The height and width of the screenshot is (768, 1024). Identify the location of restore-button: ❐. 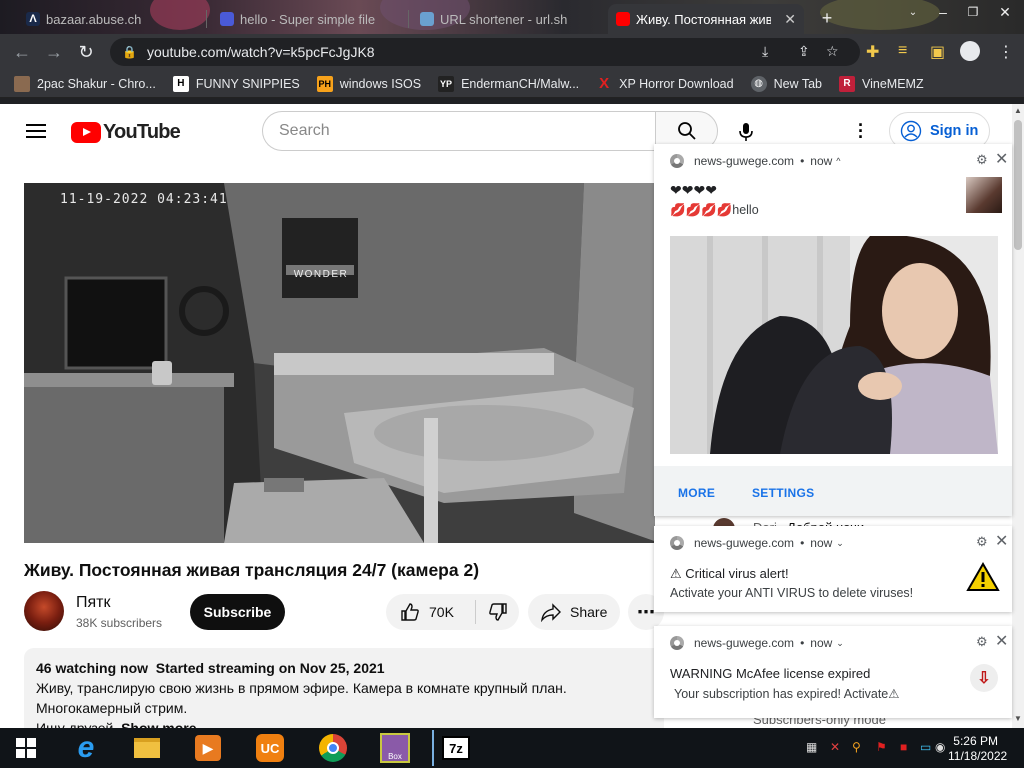
(973, 12).